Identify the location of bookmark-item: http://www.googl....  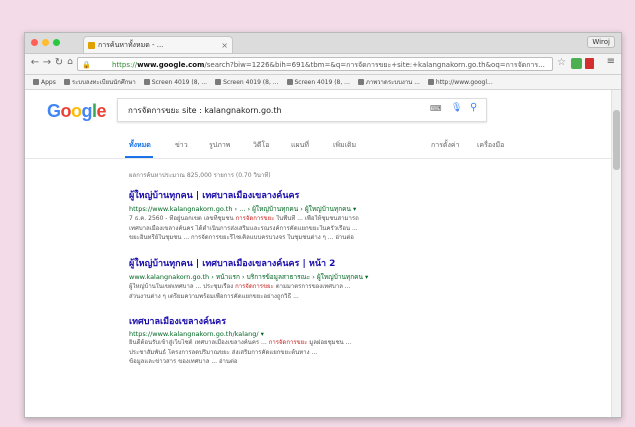
(460, 82).